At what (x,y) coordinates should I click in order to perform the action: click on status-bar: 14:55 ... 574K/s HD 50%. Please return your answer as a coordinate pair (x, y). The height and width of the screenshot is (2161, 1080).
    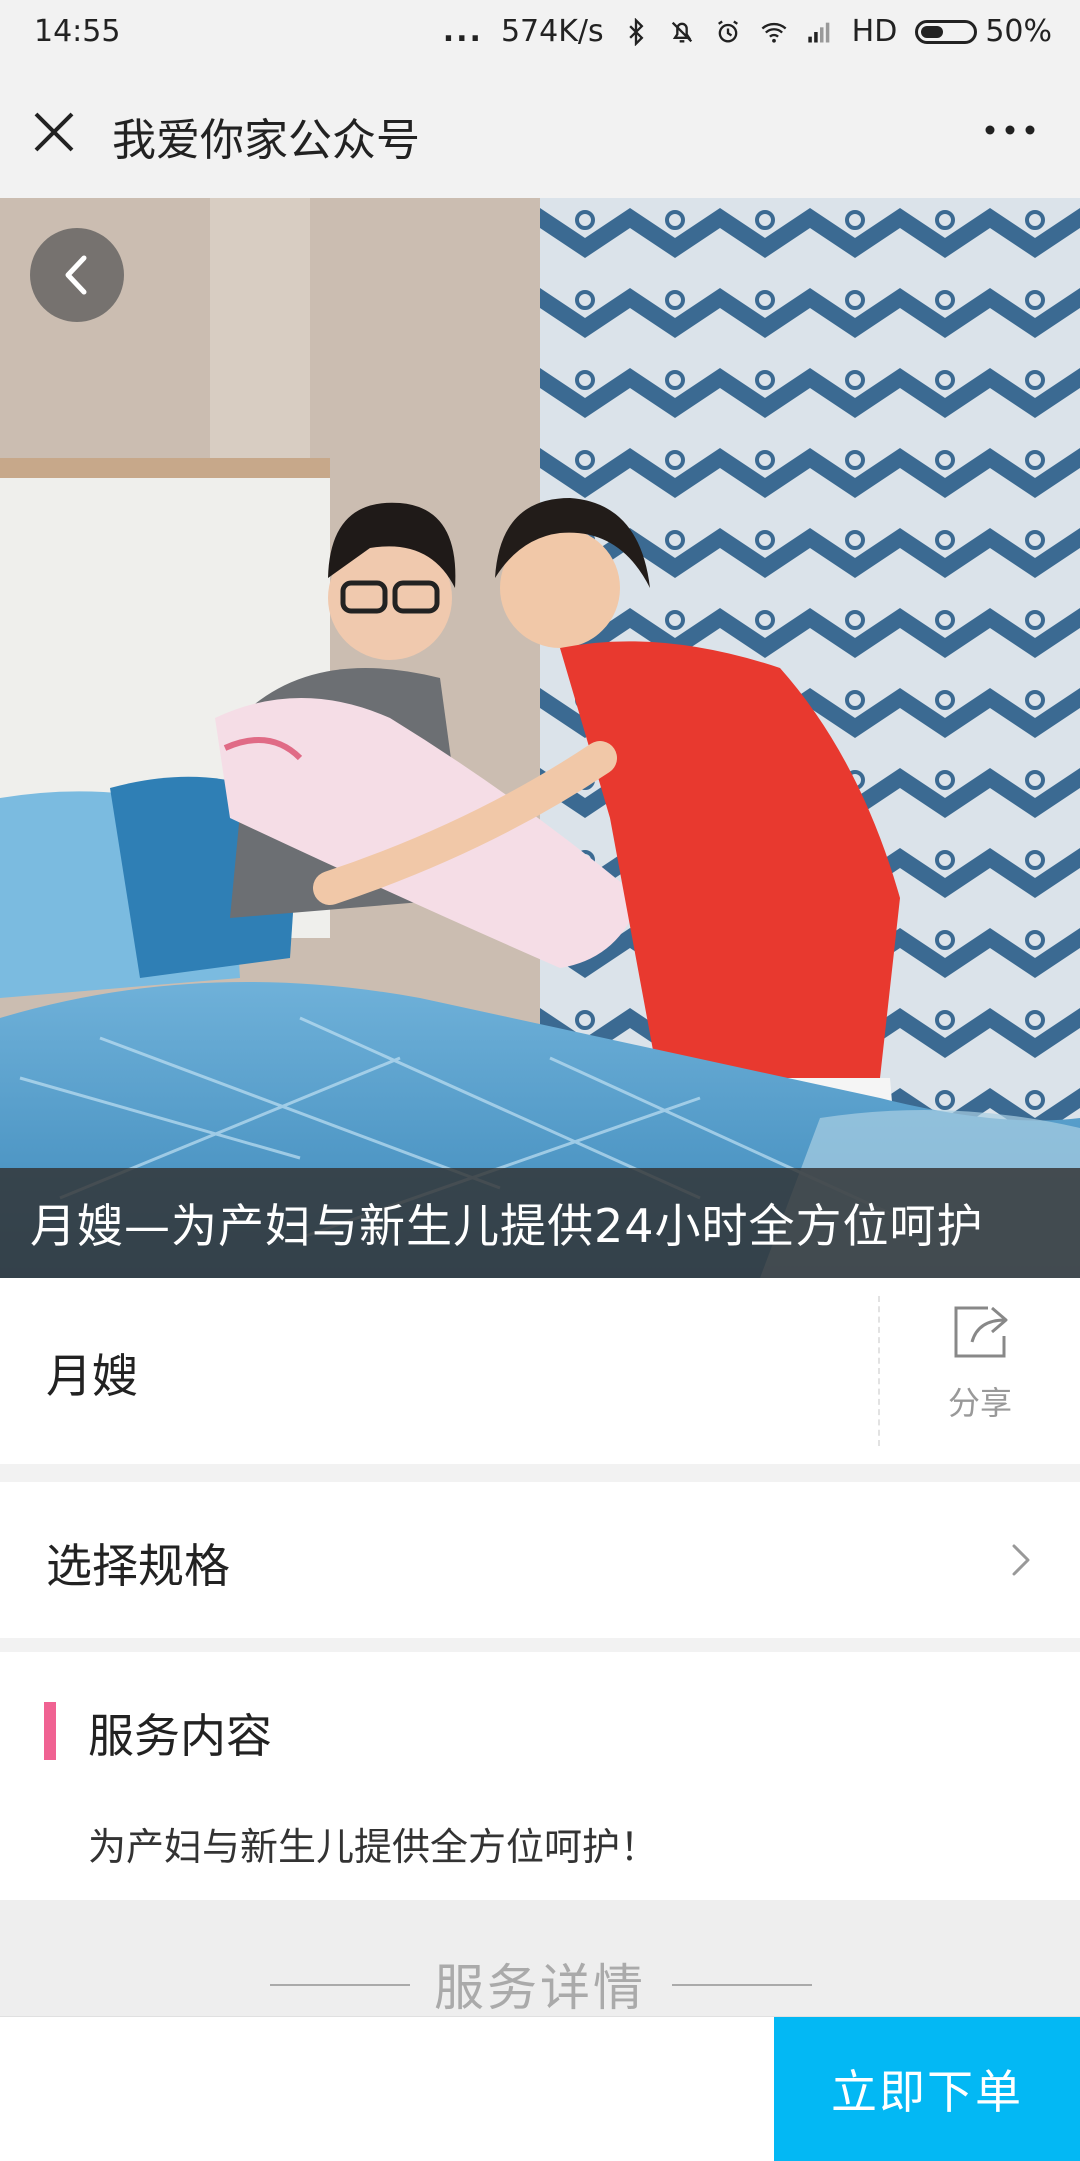
    Looking at the image, I should click on (540, 33).